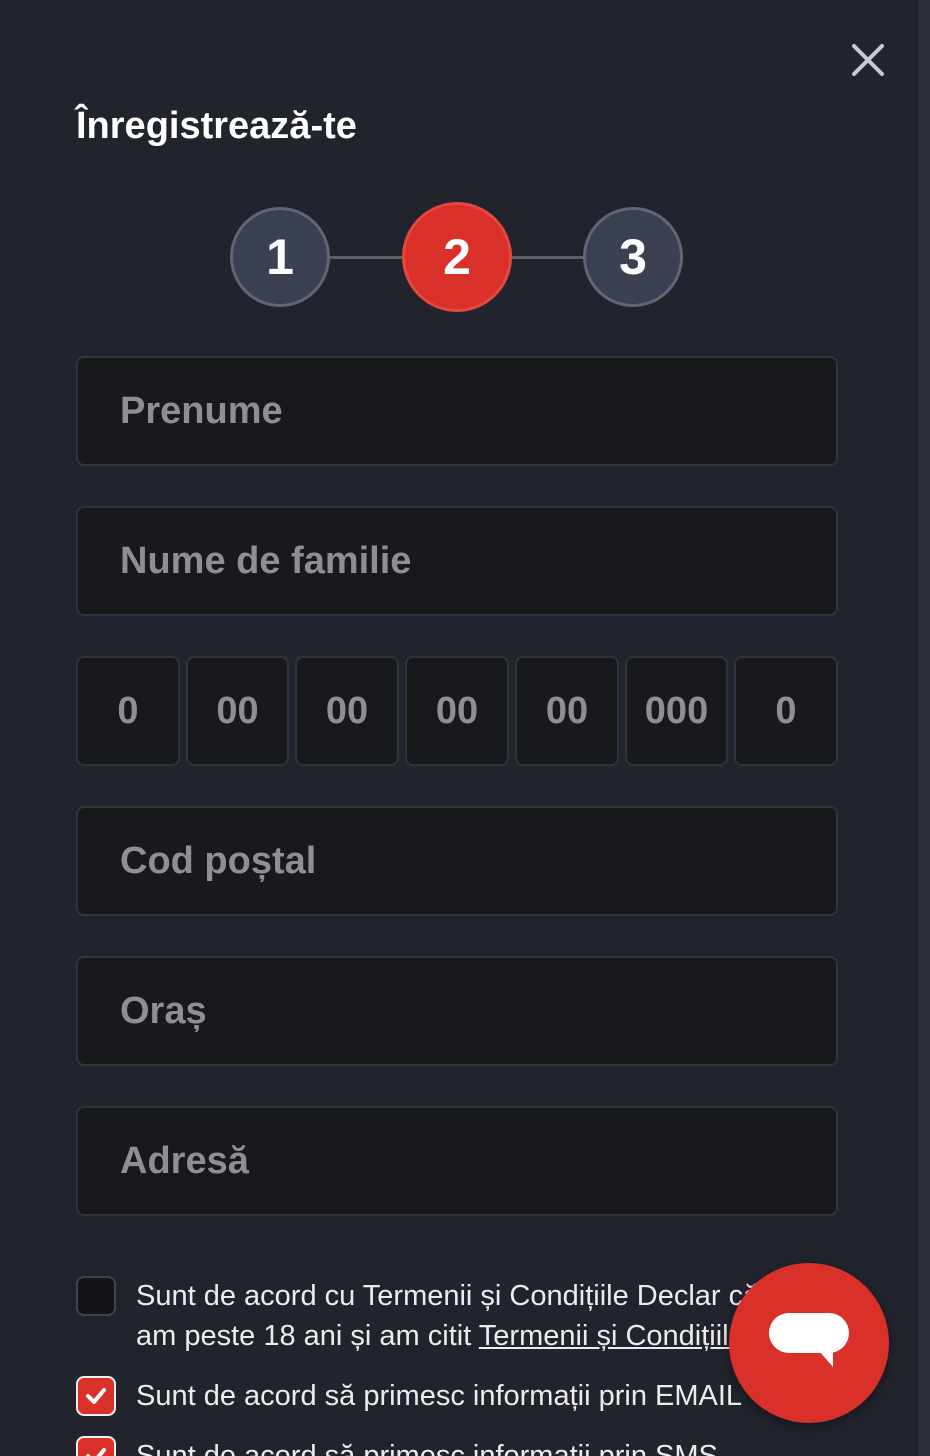 This screenshot has width=930, height=1456. What do you see at coordinates (457, 1011) in the screenshot?
I see `city-field: Oraș` at bounding box center [457, 1011].